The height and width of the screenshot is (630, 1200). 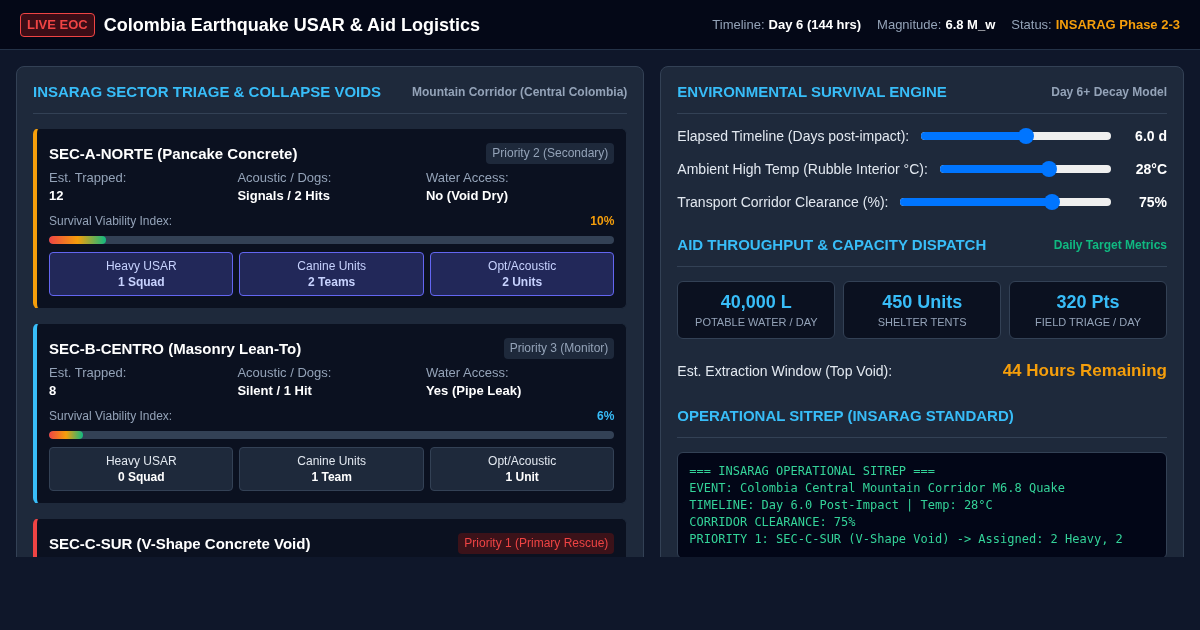 I want to click on stat-value: Silent / 1 Hit, so click(x=275, y=391).